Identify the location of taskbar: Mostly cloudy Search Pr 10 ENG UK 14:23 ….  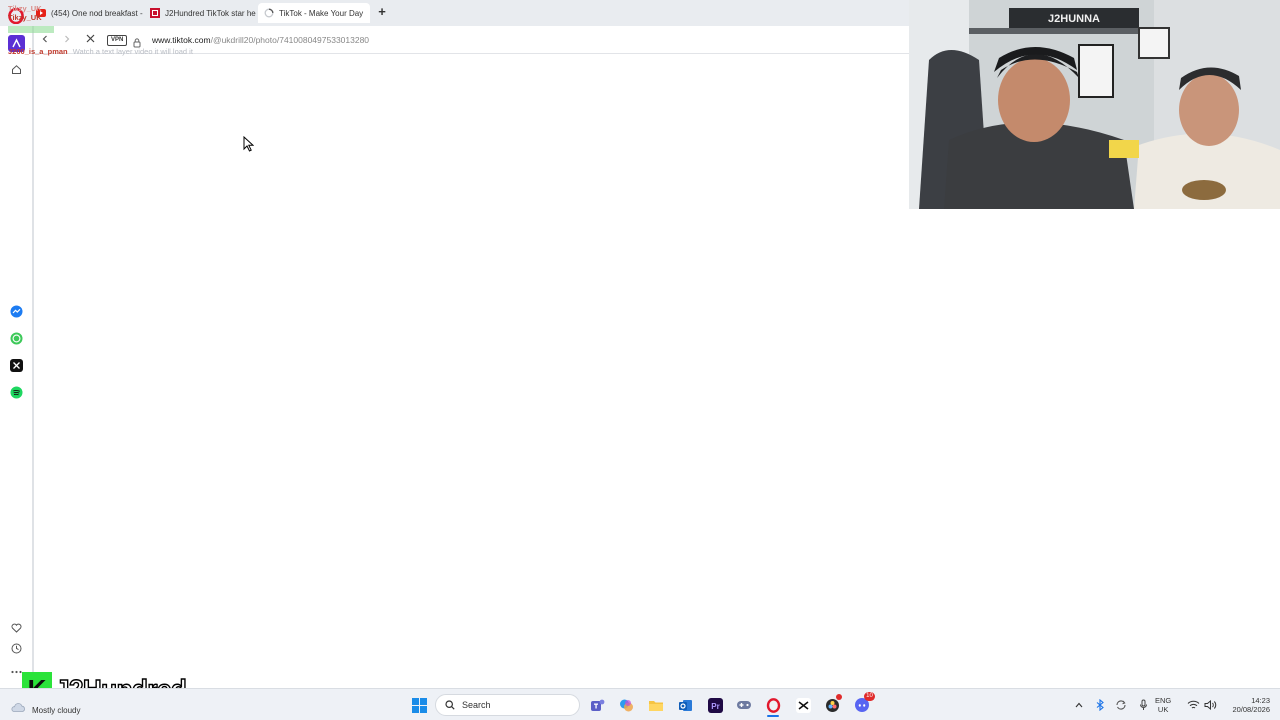
(640, 704).